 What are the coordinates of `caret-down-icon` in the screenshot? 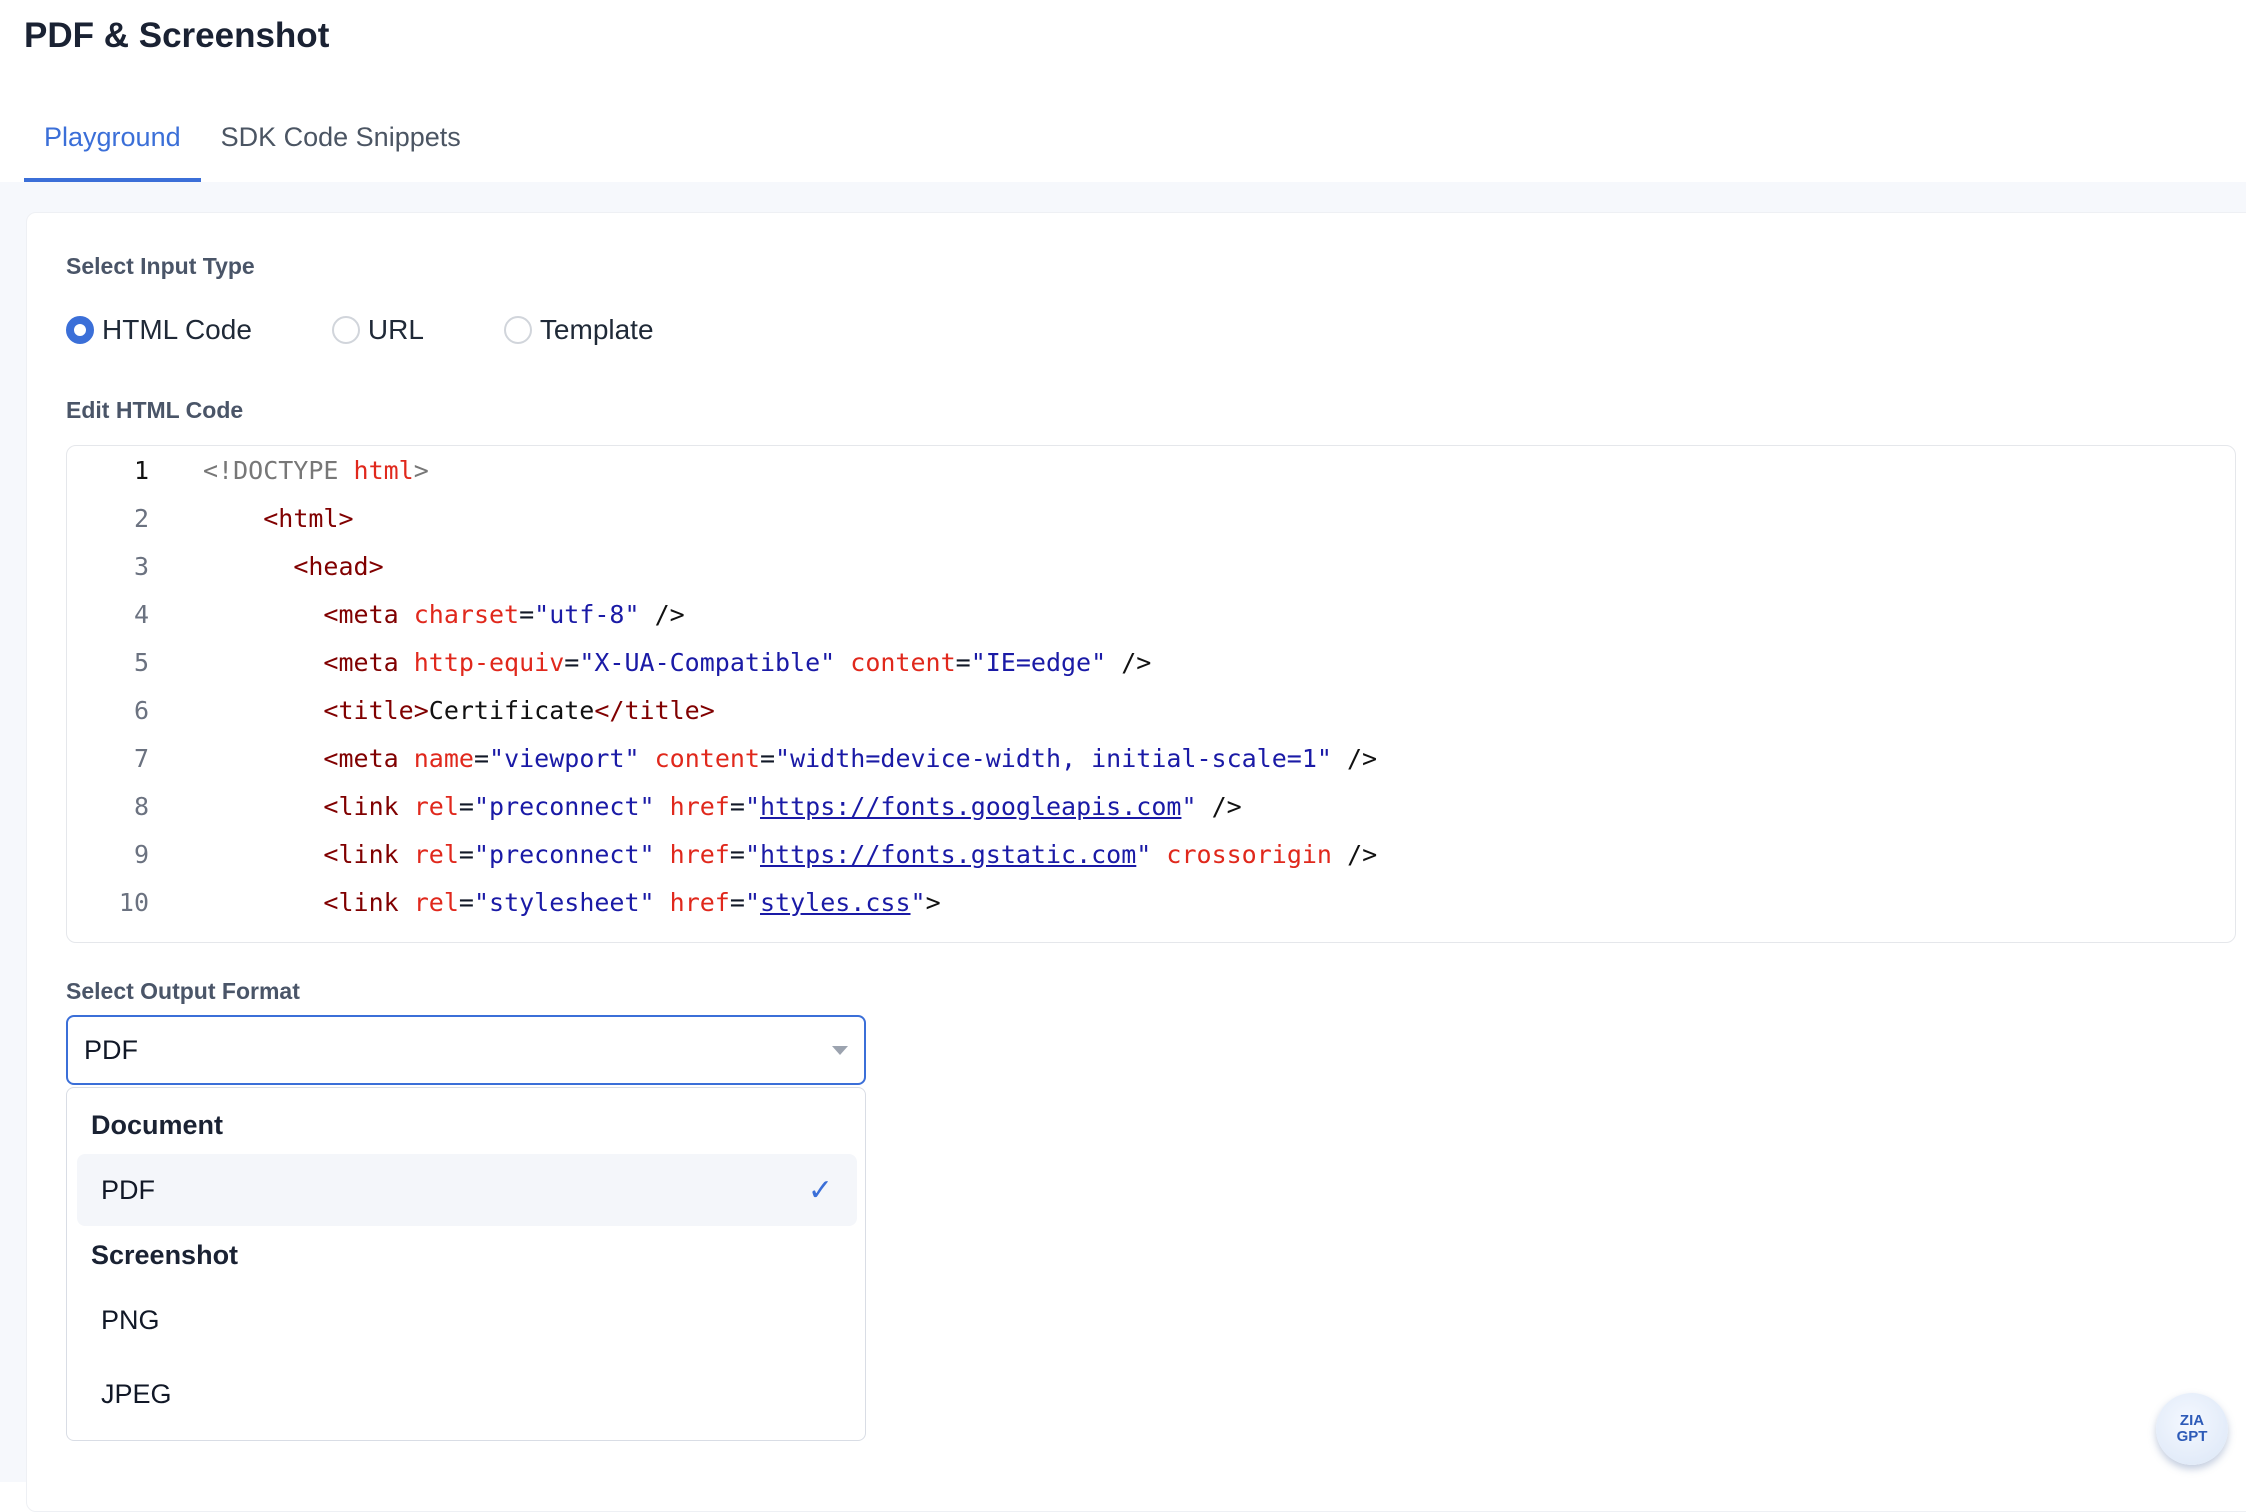 It's located at (840, 1050).